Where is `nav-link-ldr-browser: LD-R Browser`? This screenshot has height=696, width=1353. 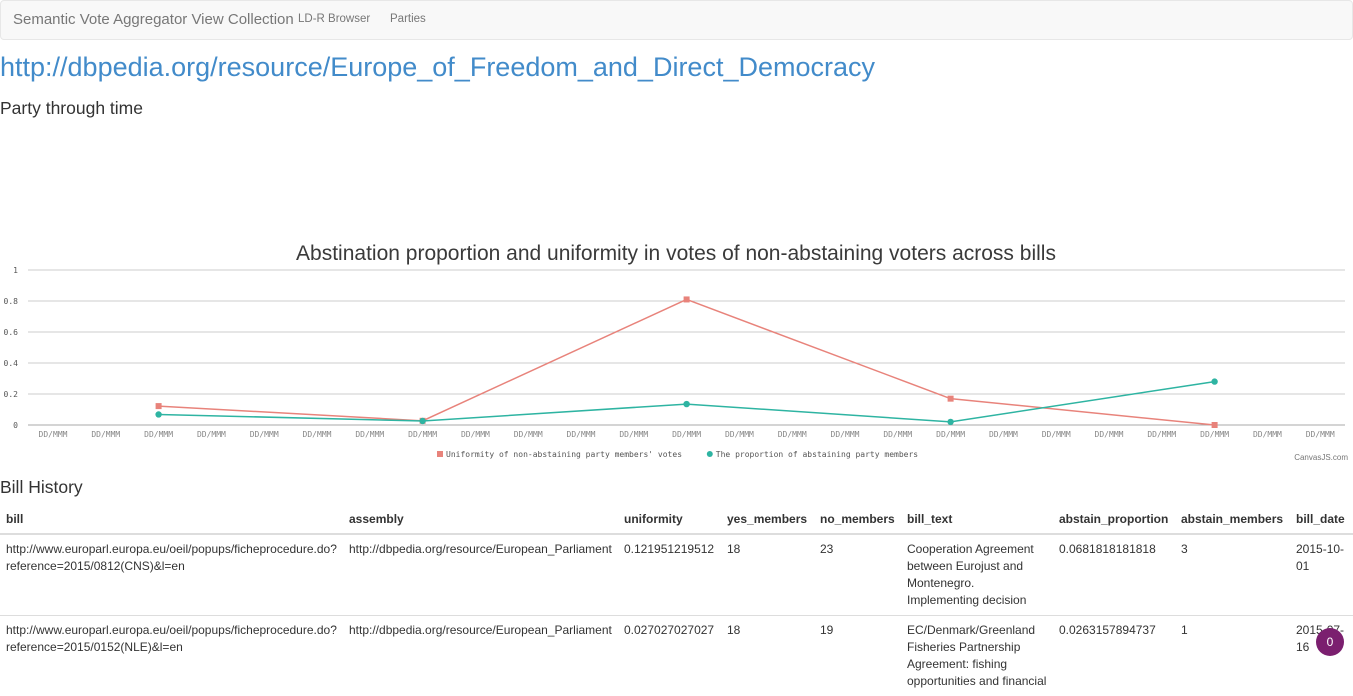 nav-link-ldr-browser: LD-R Browser is located at coordinates (334, 19).